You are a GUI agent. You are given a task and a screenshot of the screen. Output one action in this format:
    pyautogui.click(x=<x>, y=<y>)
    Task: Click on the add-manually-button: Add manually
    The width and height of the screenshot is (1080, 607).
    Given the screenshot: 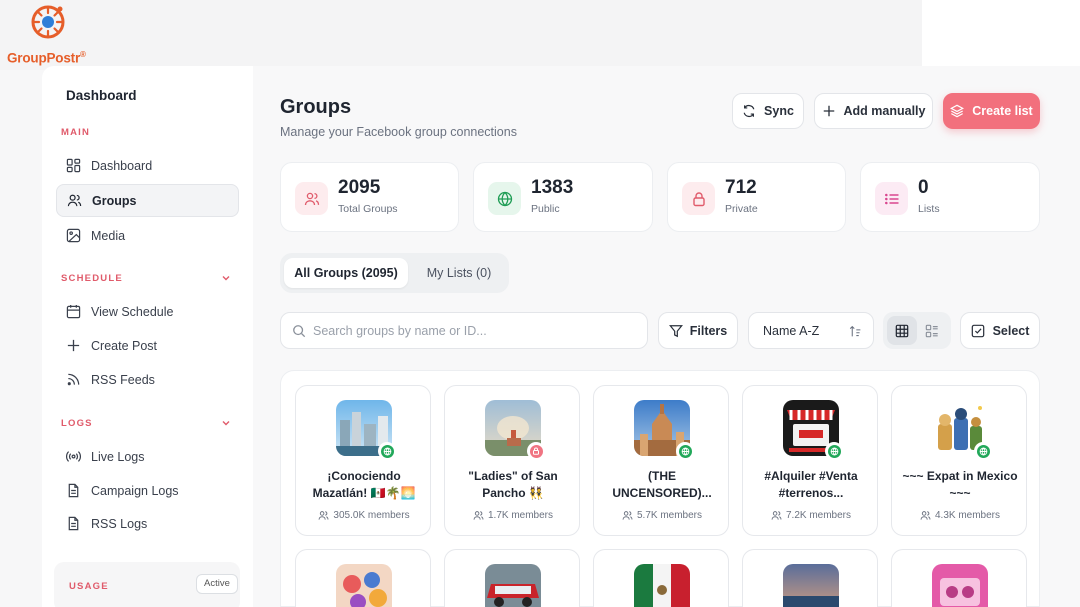 What is the action you would take?
    pyautogui.click(x=873, y=111)
    